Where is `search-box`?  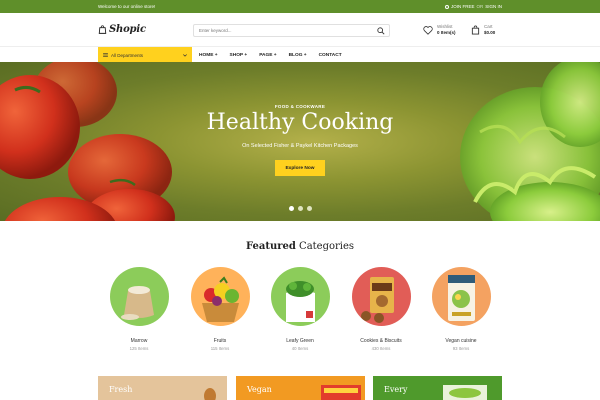 search-box is located at coordinates (291, 30).